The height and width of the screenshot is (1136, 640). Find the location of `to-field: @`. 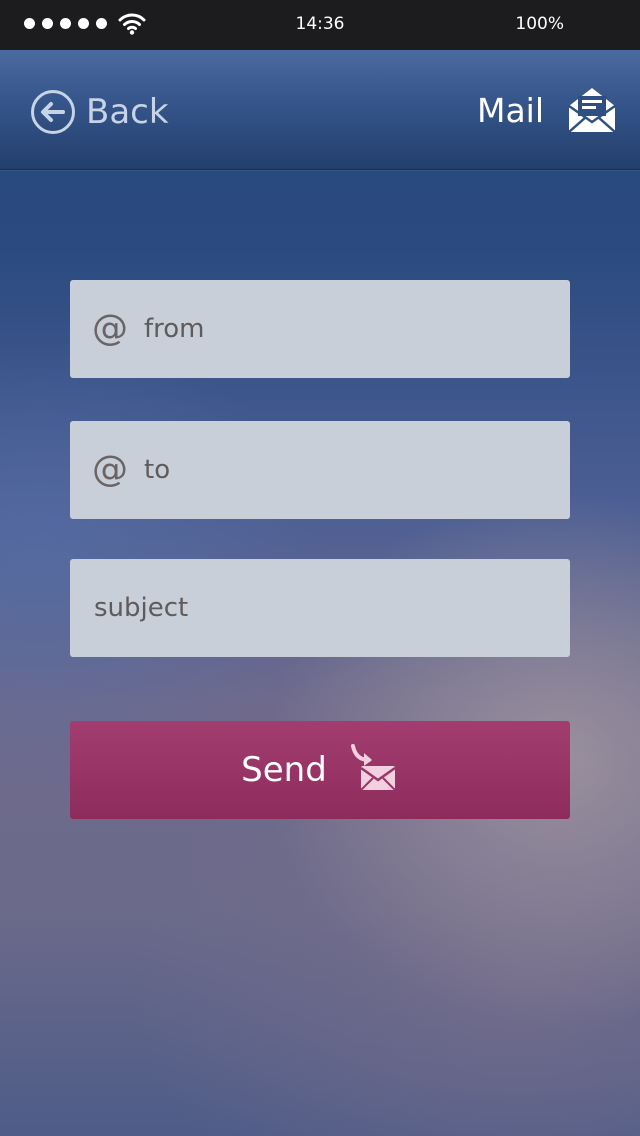

to-field: @ is located at coordinates (320, 470).